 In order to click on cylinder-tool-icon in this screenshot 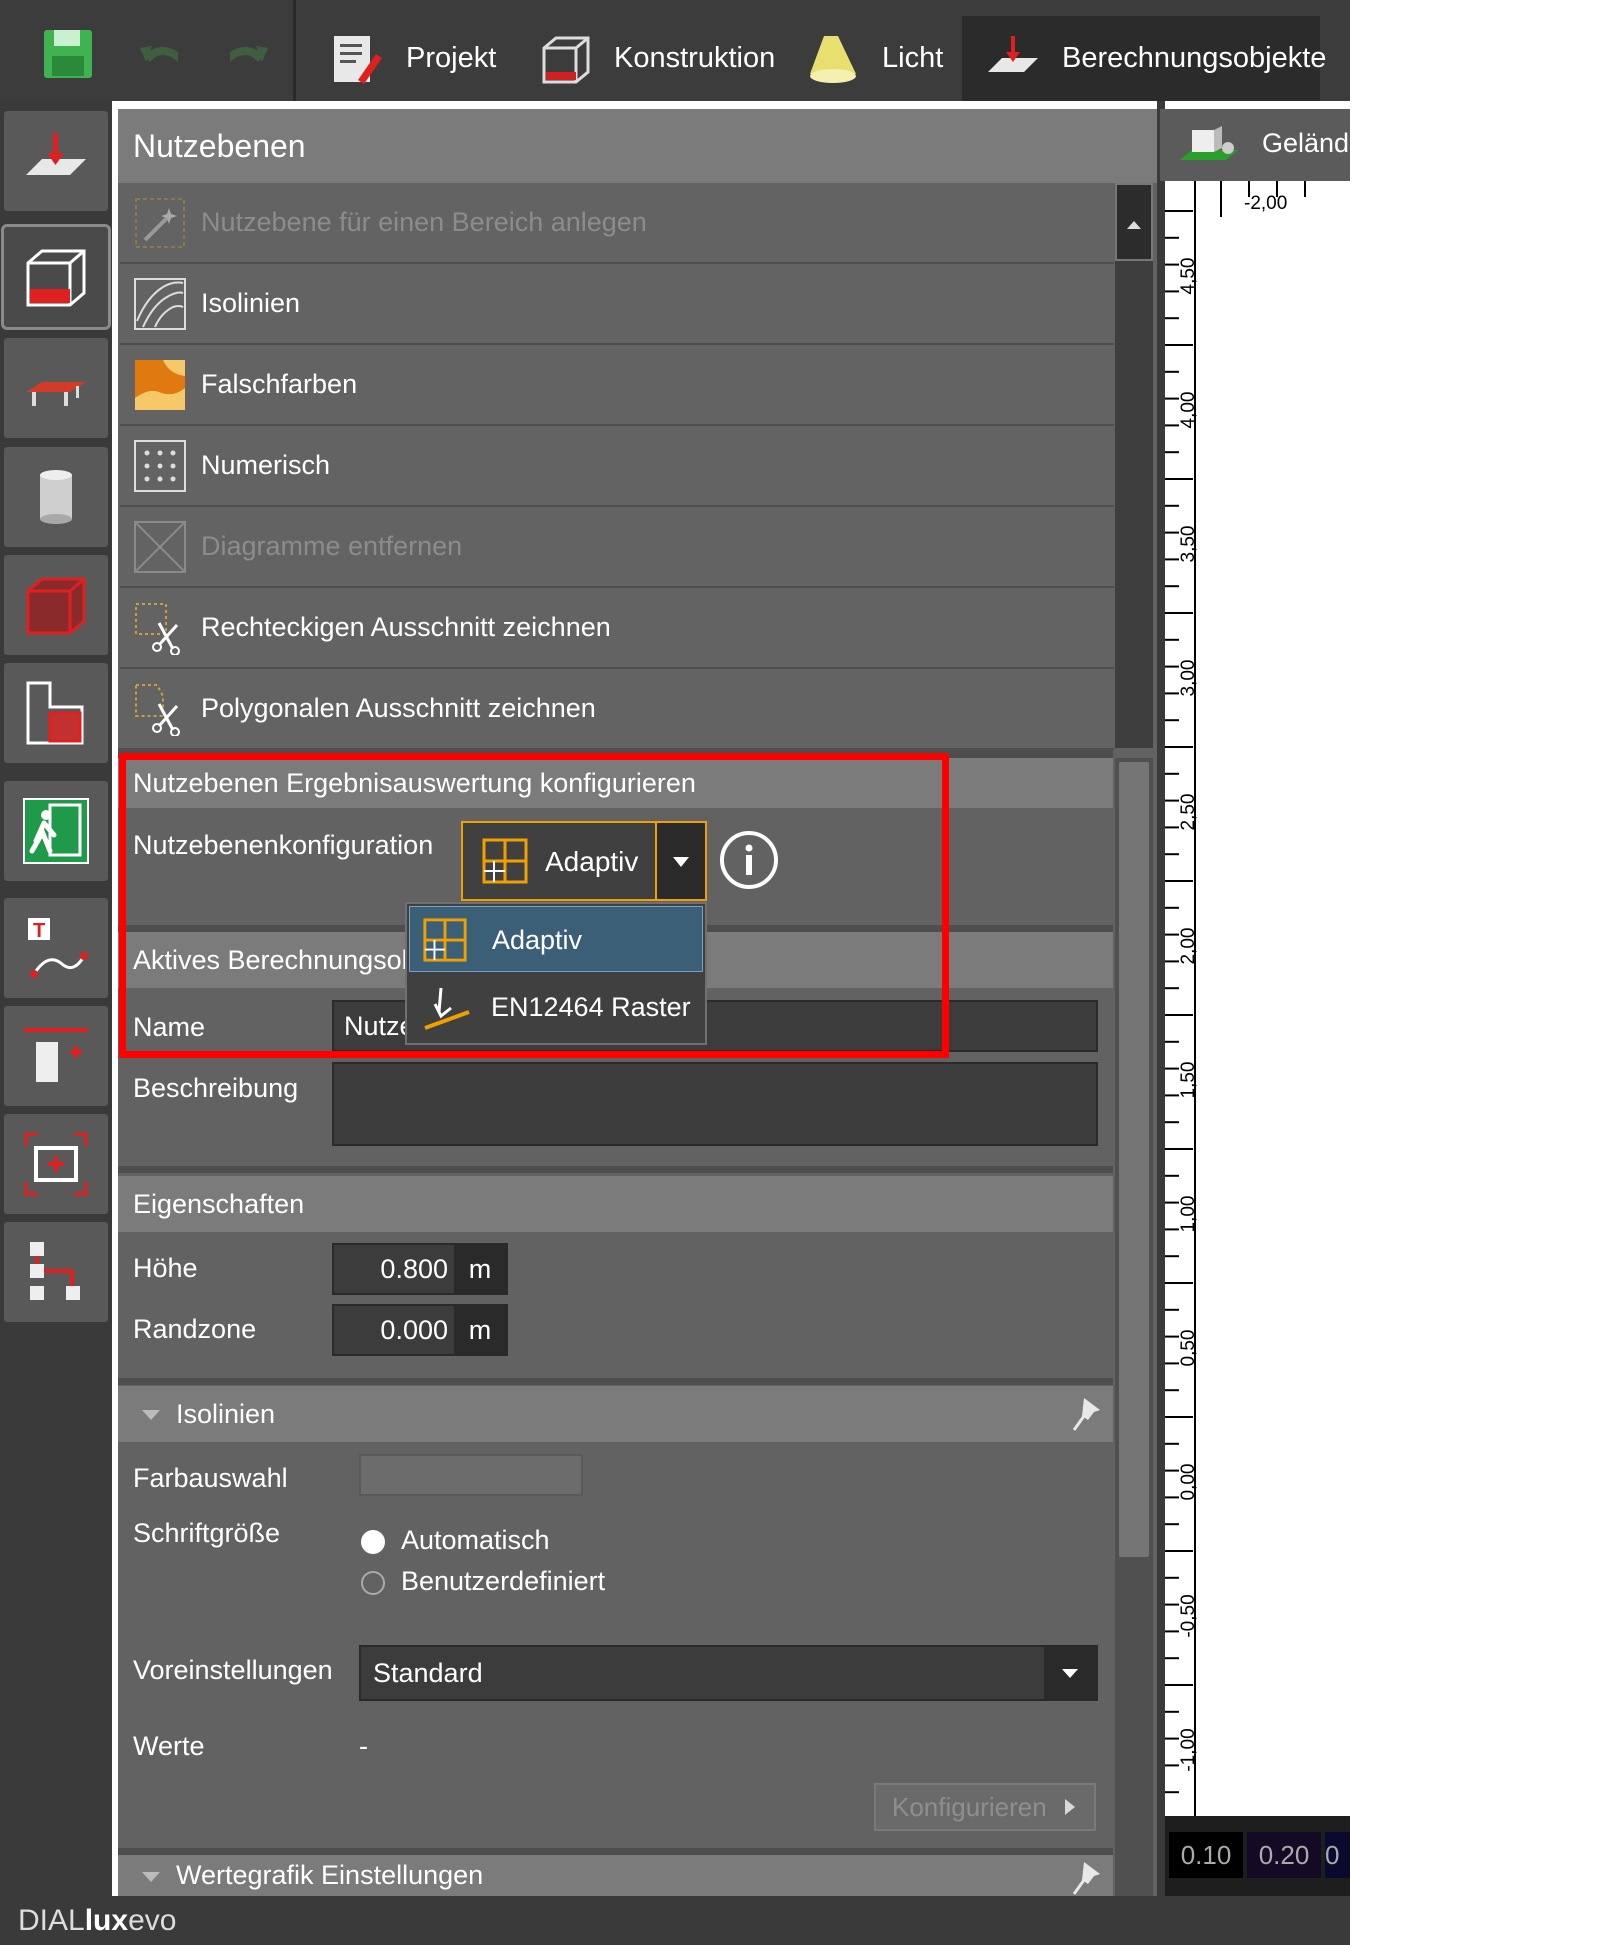, I will do `click(56, 497)`.